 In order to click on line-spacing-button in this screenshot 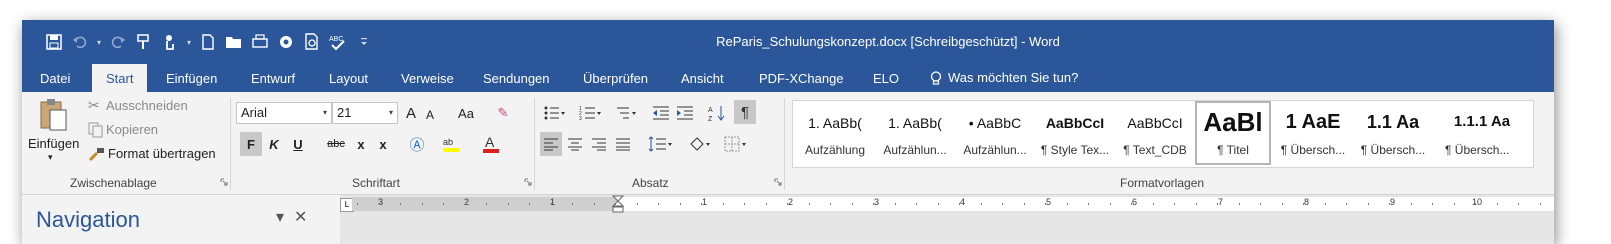, I will do `click(660, 144)`.